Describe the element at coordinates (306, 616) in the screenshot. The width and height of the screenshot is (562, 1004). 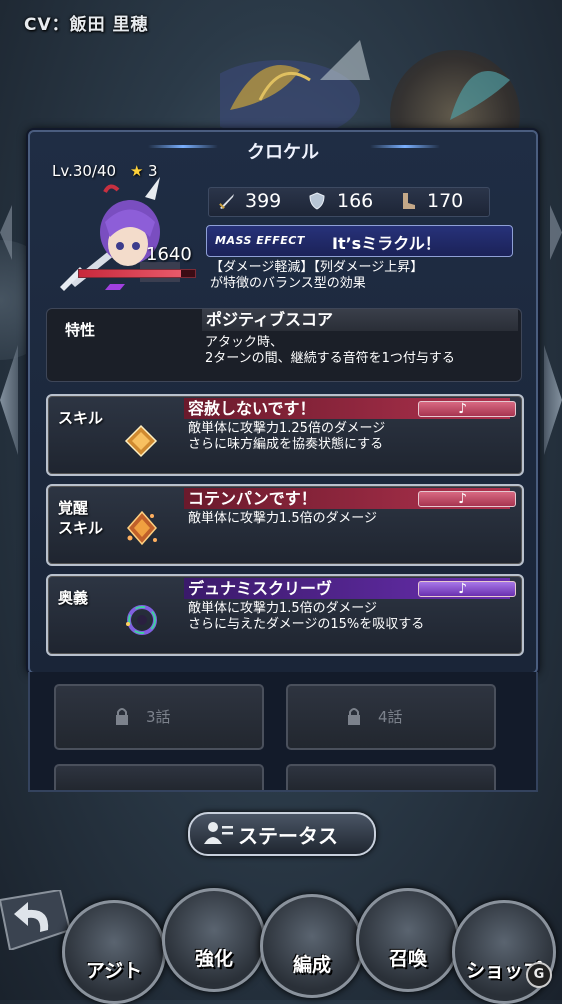
I see `ultimate-description: 敵単体に攻撃力1.5倍のダメージ さらに与えたダメージの15%を吸収する` at that location.